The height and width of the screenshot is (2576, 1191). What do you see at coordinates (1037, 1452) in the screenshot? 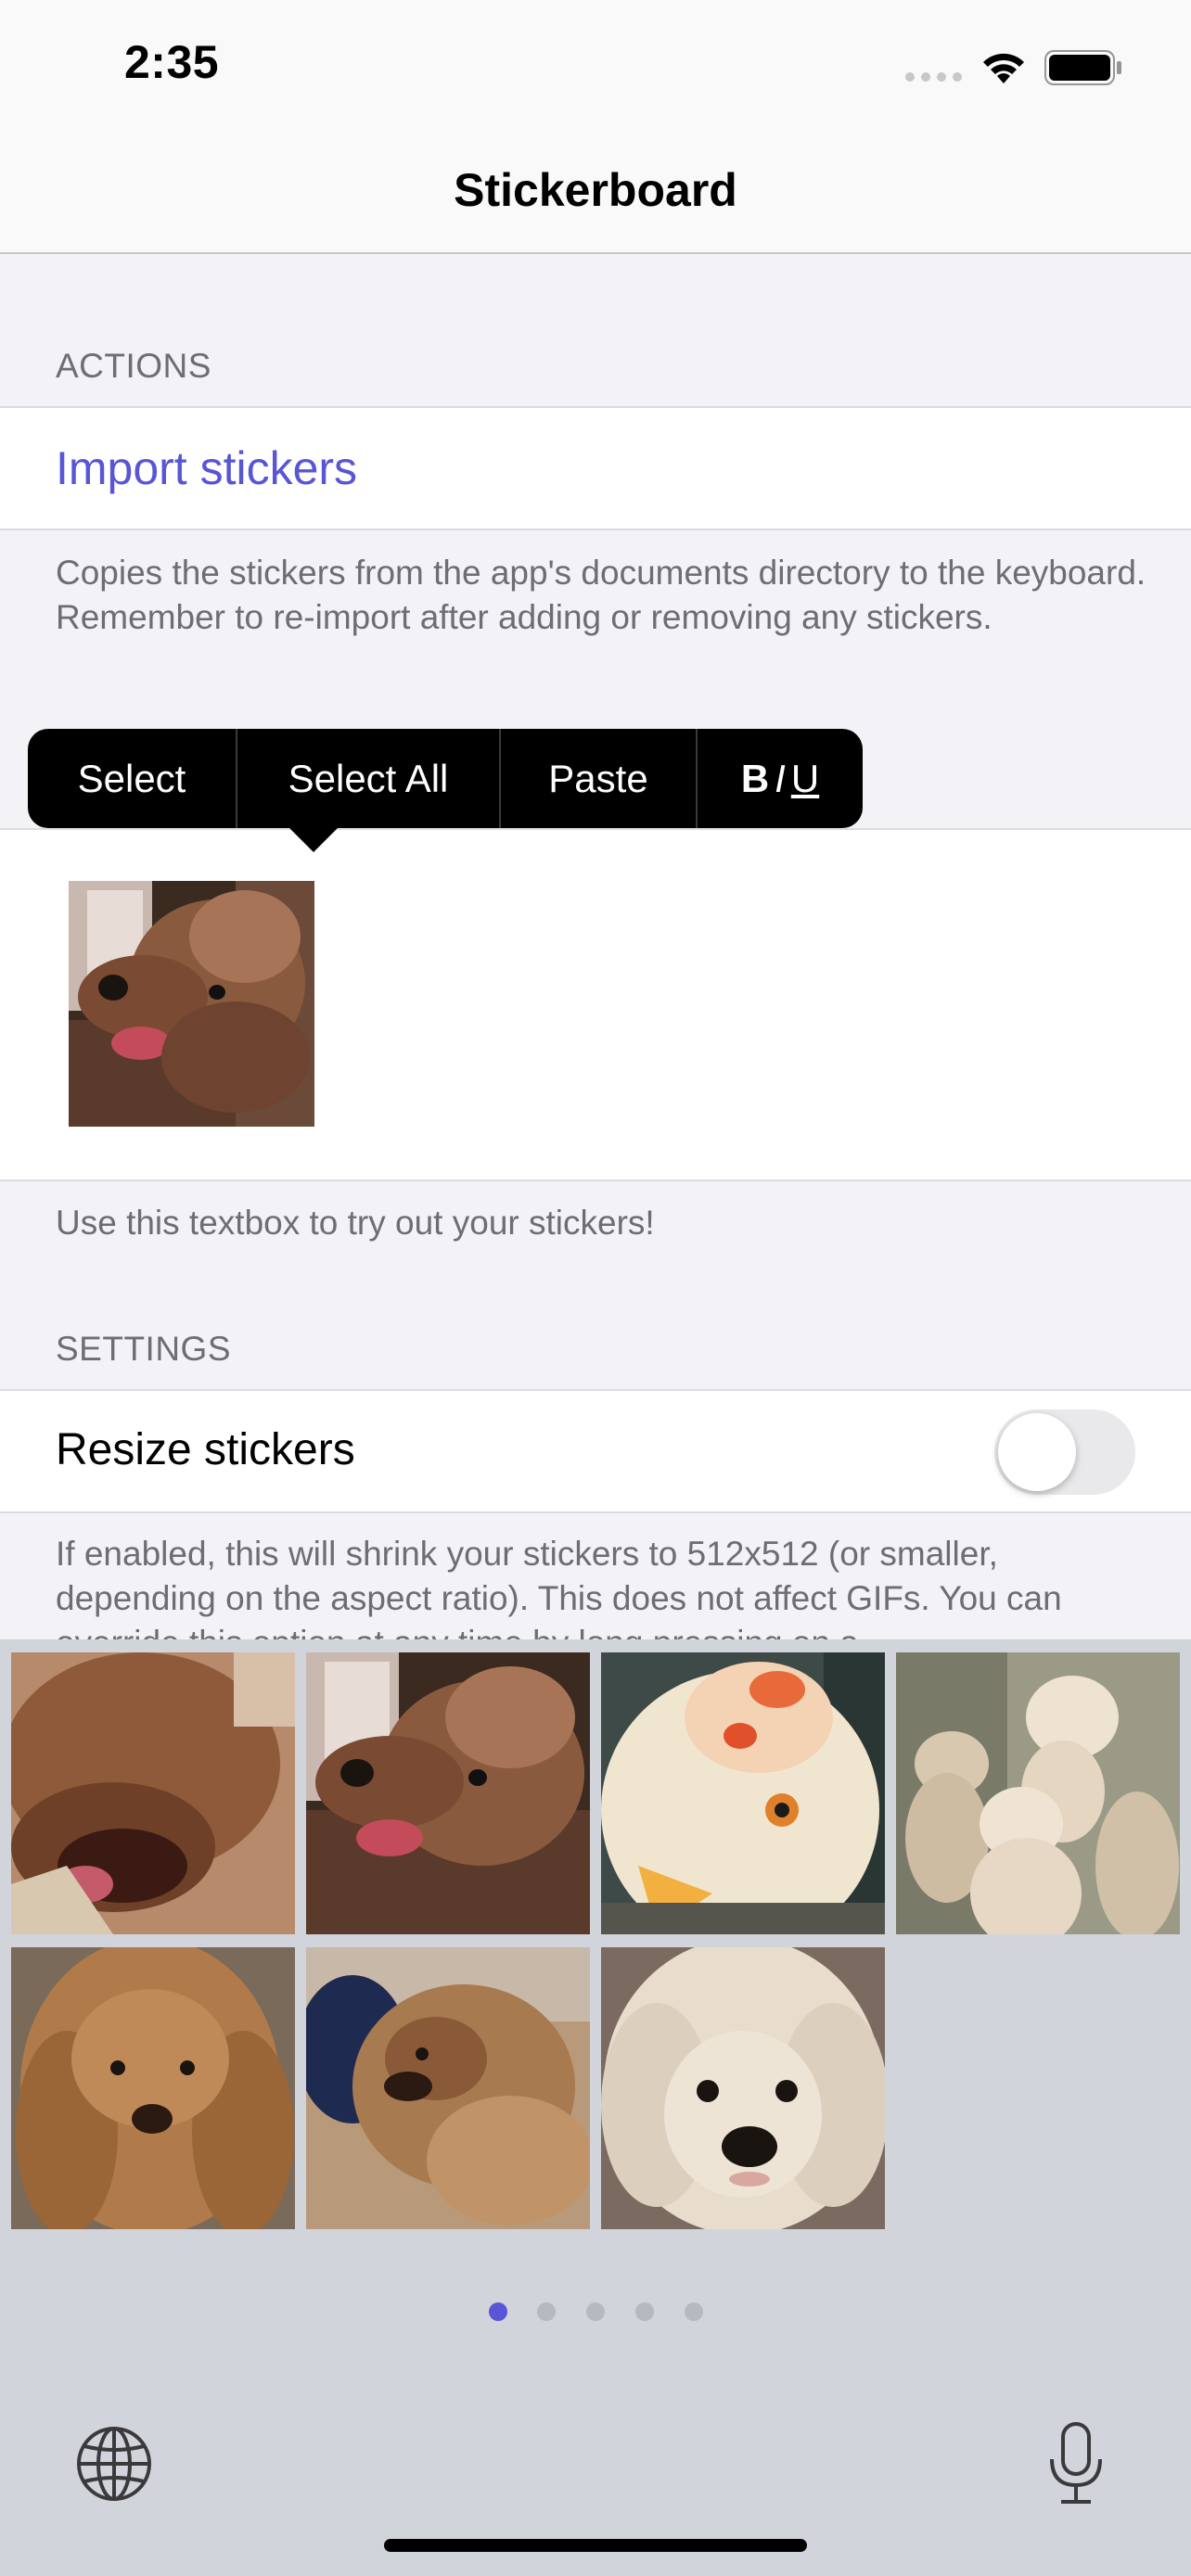
I see `toggle-knob` at bounding box center [1037, 1452].